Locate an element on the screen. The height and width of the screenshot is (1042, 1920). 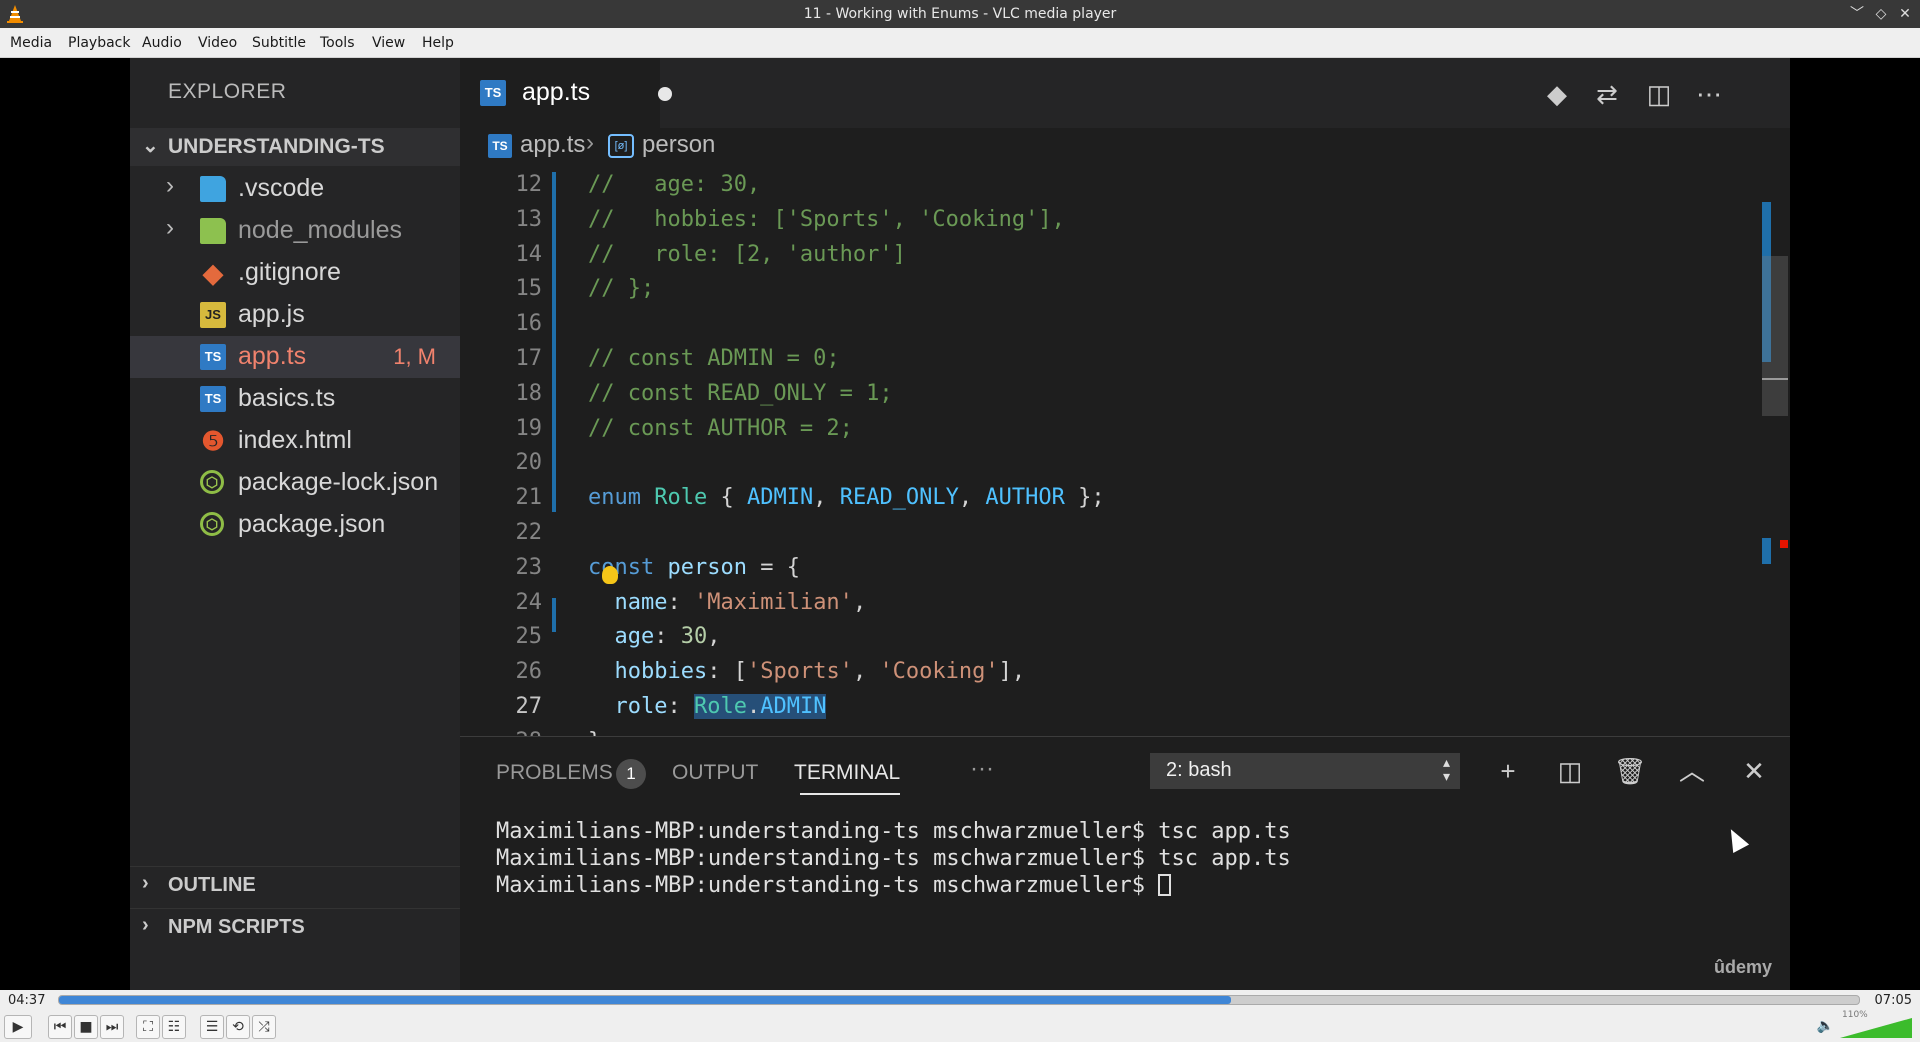
code-line: name: 'Maximilian', is located at coordinates (727, 602).